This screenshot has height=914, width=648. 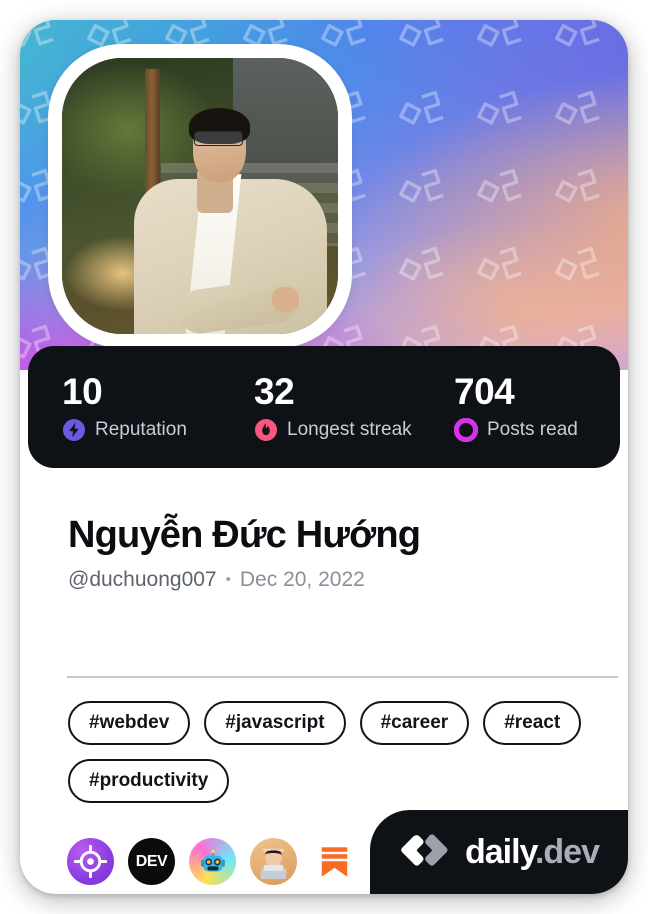 I want to click on badge-robot-icon, so click(x=212, y=861).